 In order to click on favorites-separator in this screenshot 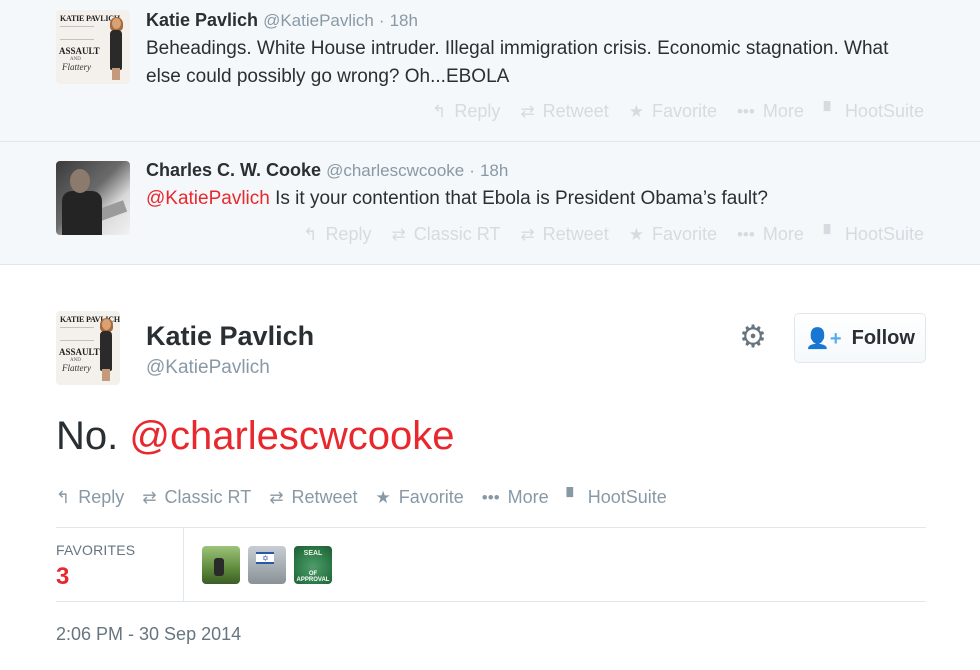, I will do `click(183, 564)`.